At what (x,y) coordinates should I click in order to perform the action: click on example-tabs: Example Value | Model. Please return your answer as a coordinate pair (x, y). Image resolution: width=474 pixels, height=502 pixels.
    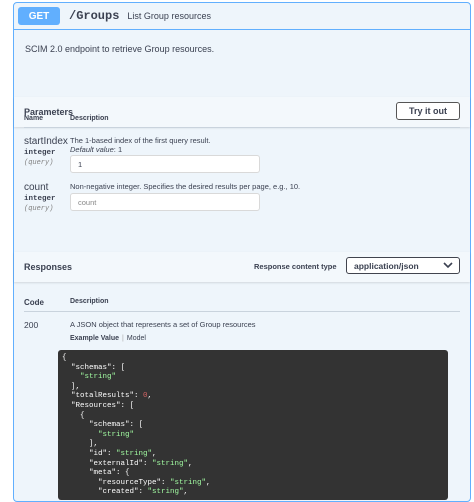
    Looking at the image, I should click on (108, 338).